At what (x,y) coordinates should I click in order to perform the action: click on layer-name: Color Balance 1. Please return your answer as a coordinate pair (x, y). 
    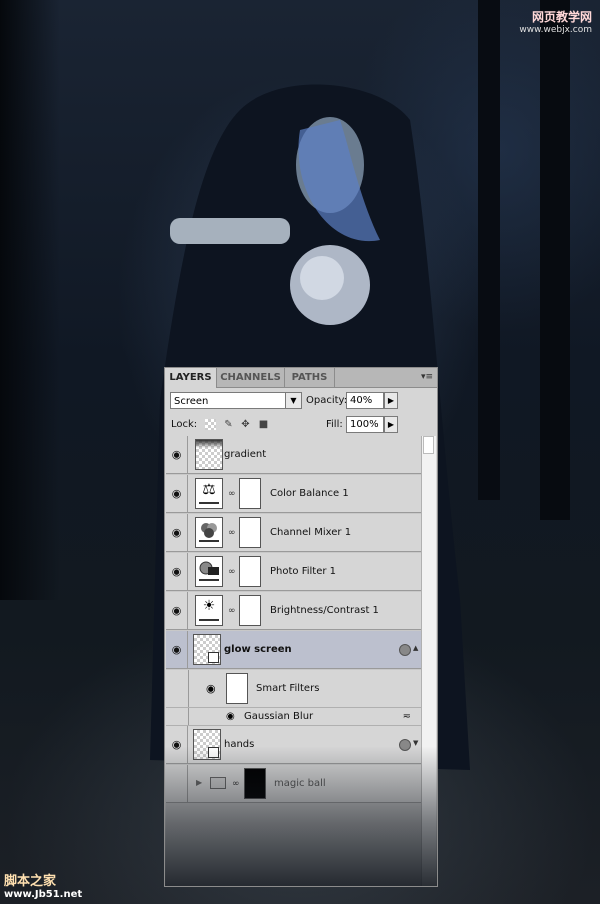
    Looking at the image, I should click on (309, 493).